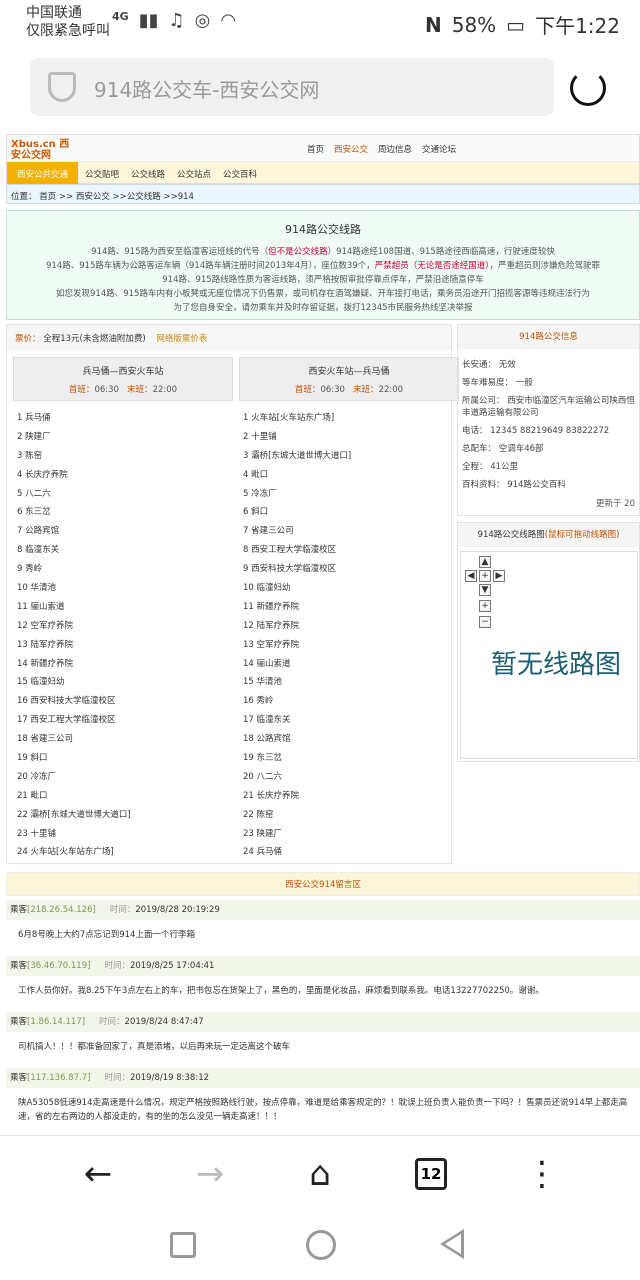  What do you see at coordinates (94, 339) in the screenshot?
I see `fare-value: 全程13元(未含燃油附加费)` at bounding box center [94, 339].